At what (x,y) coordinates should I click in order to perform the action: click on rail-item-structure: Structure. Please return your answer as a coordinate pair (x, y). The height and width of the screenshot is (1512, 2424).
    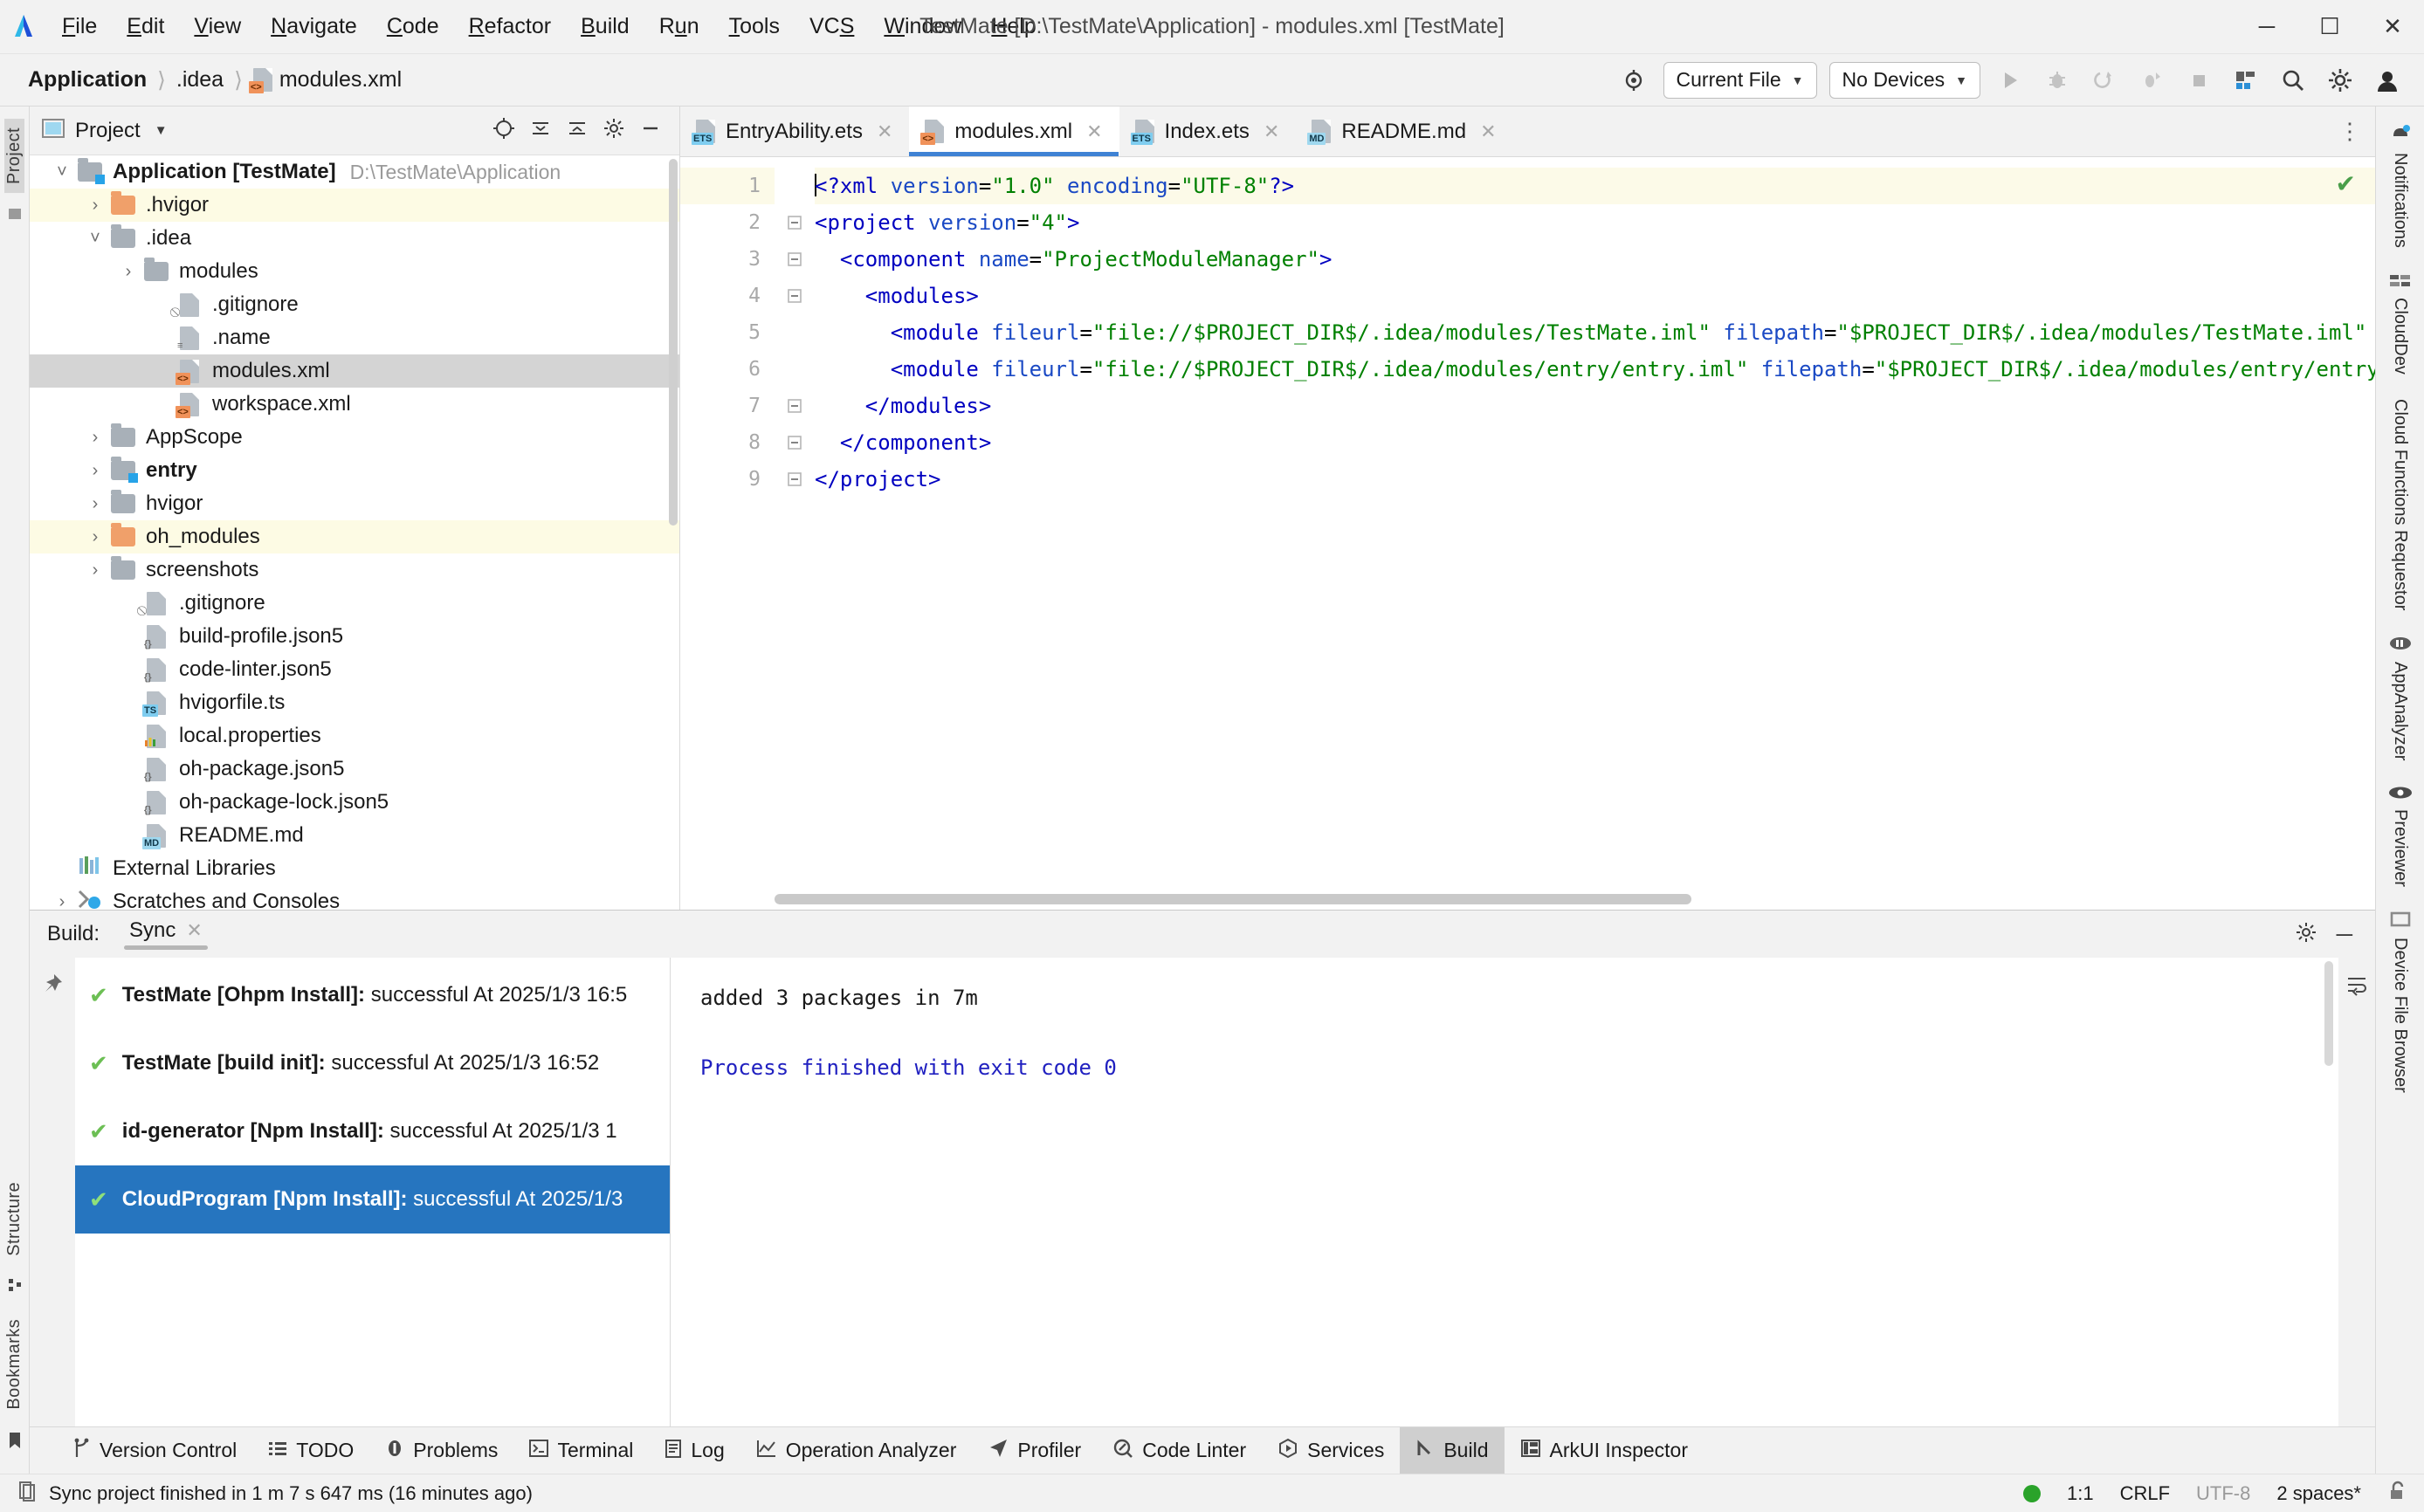
    Looking at the image, I should click on (14, 1219).